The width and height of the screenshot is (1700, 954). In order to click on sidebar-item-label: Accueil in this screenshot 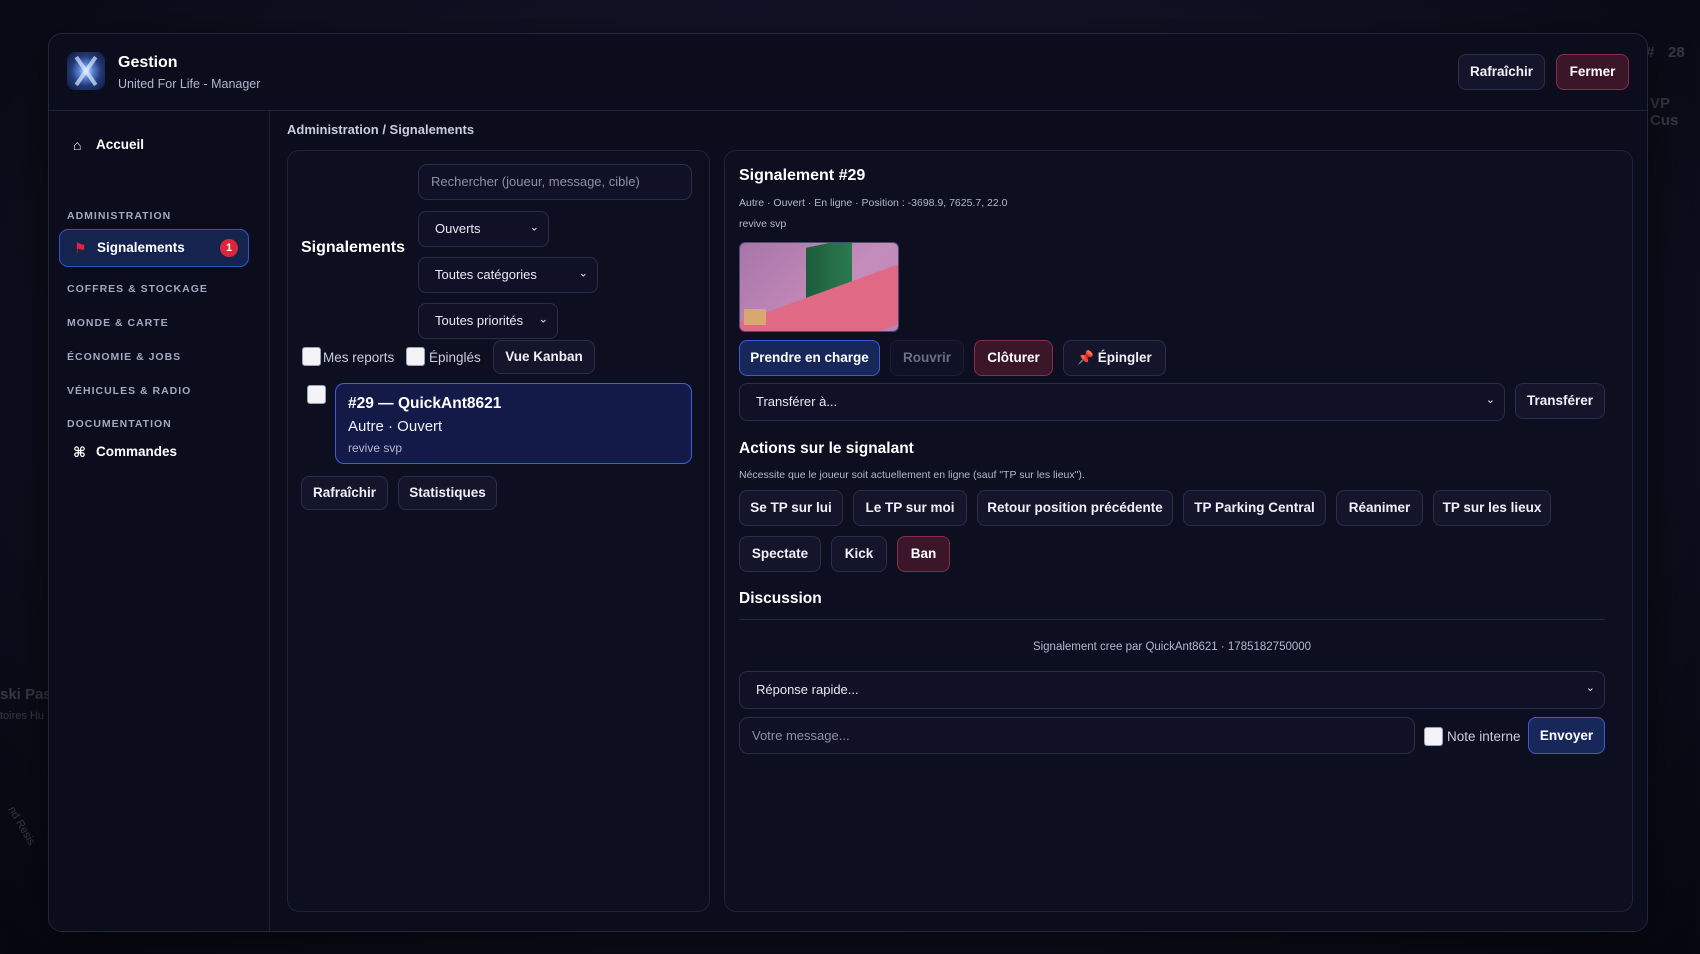, I will do `click(120, 144)`.